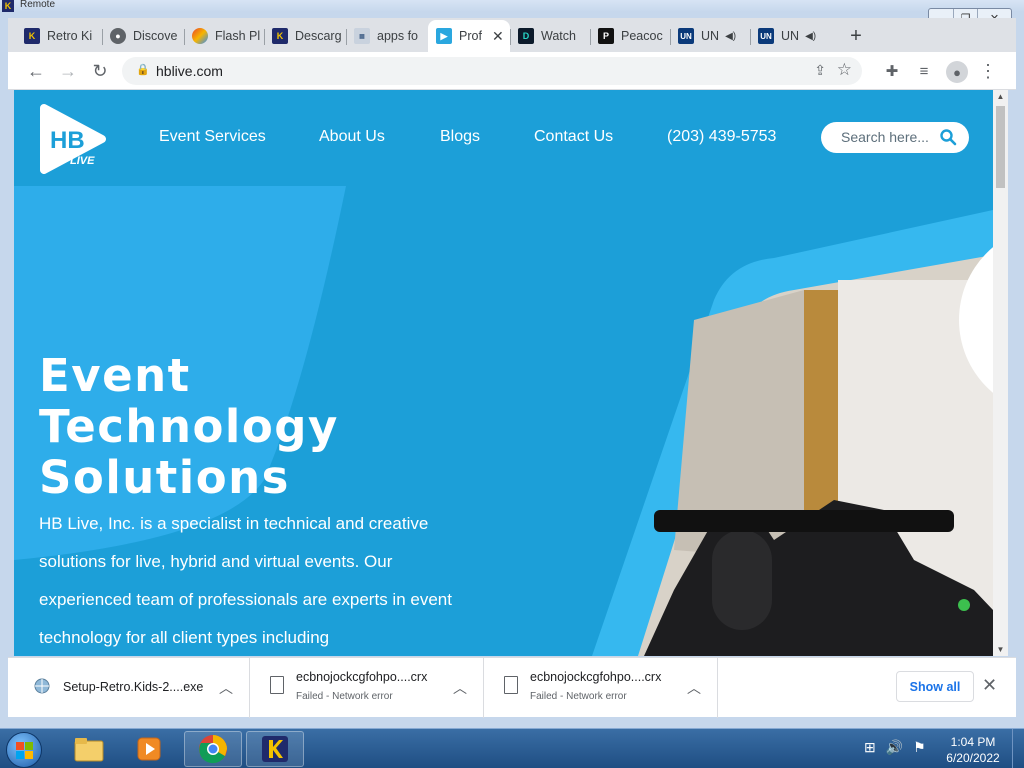 The height and width of the screenshot is (768, 1024). Describe the element at coordinates (573, 137) in the screenshot. I see `nav-contact-us: Contact Us` at that location.